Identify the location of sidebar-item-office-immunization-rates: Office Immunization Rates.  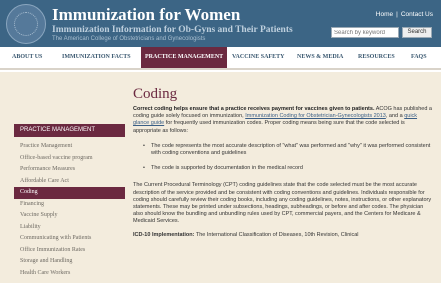
(69, 251).